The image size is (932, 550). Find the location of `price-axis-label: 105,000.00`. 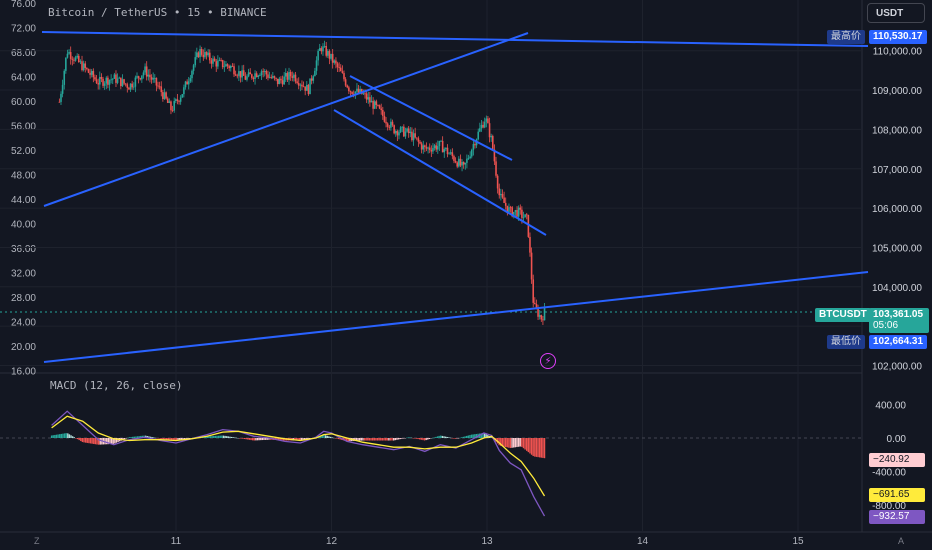

price-axis-label: 105,000.00 is located at coordinates (897, 248).